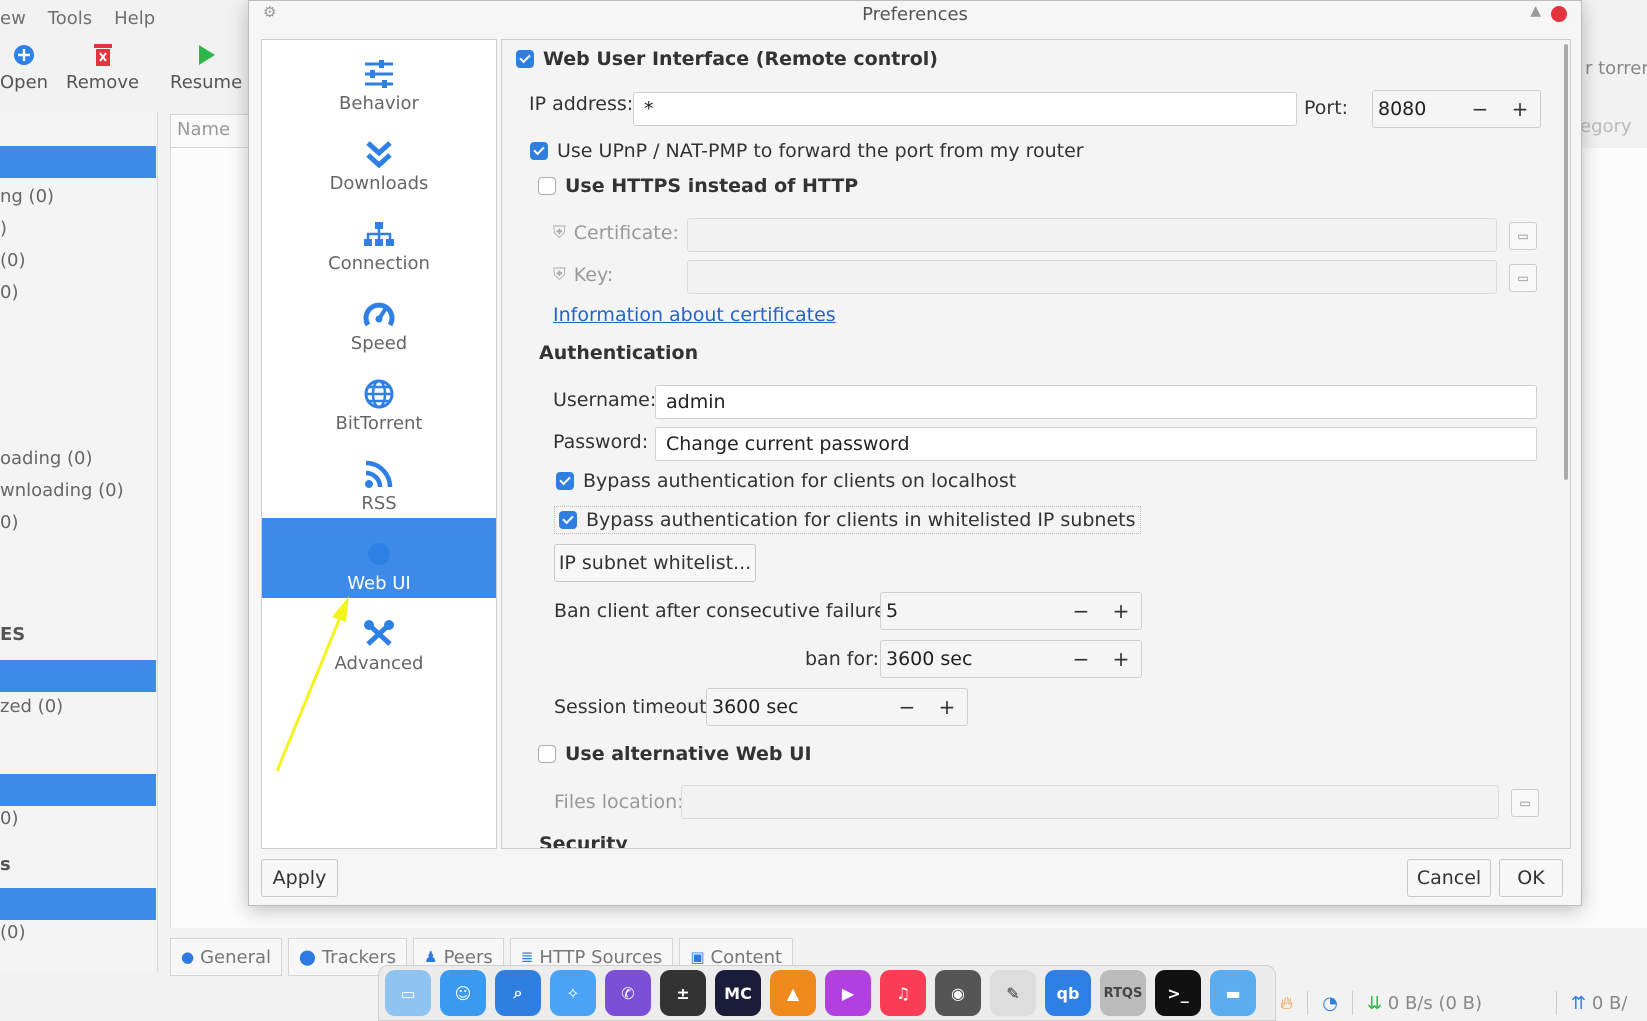 The height and width of the screenshot is (1021, 1647). I want to click on sidebar-label: oading (0), so click(46, 458).